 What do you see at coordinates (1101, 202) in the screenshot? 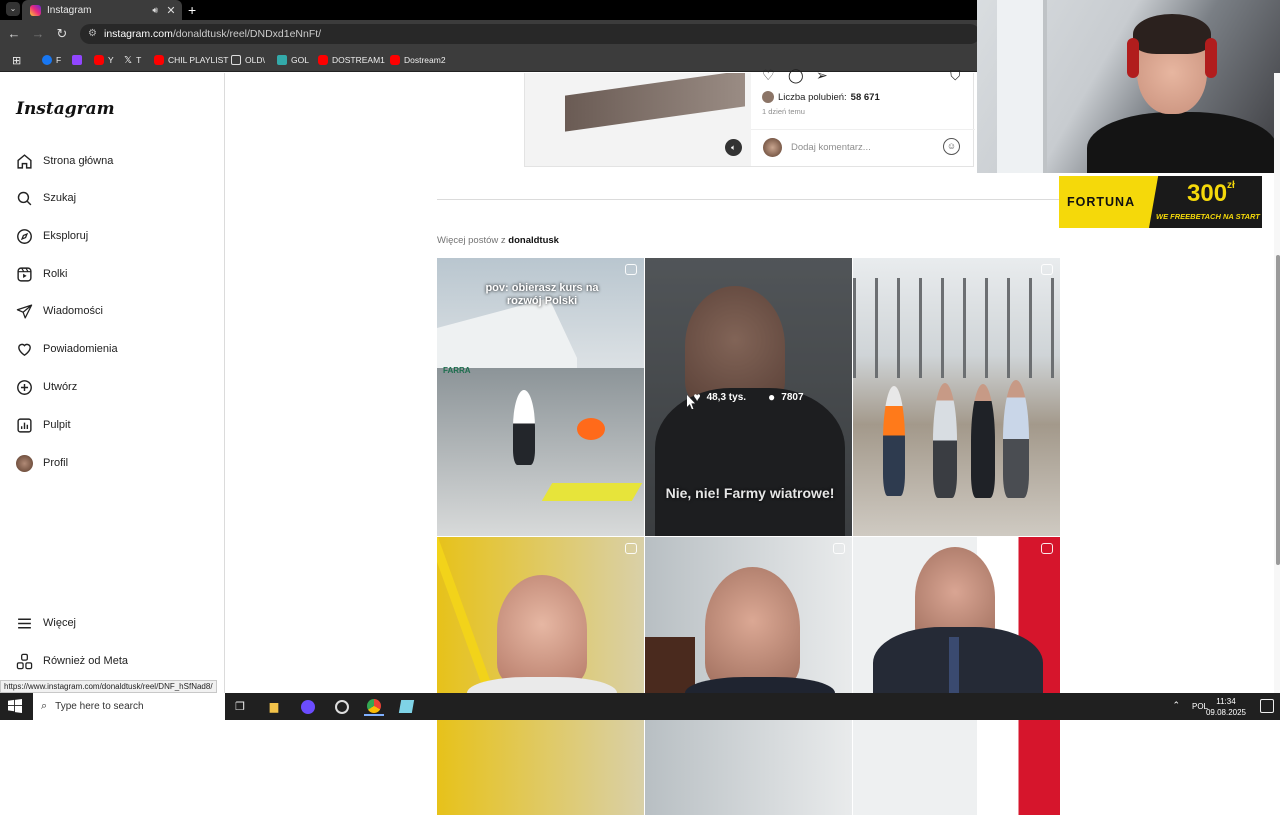
I see `ad-brand: FORTUNA` at bounding box center [1101, 202].